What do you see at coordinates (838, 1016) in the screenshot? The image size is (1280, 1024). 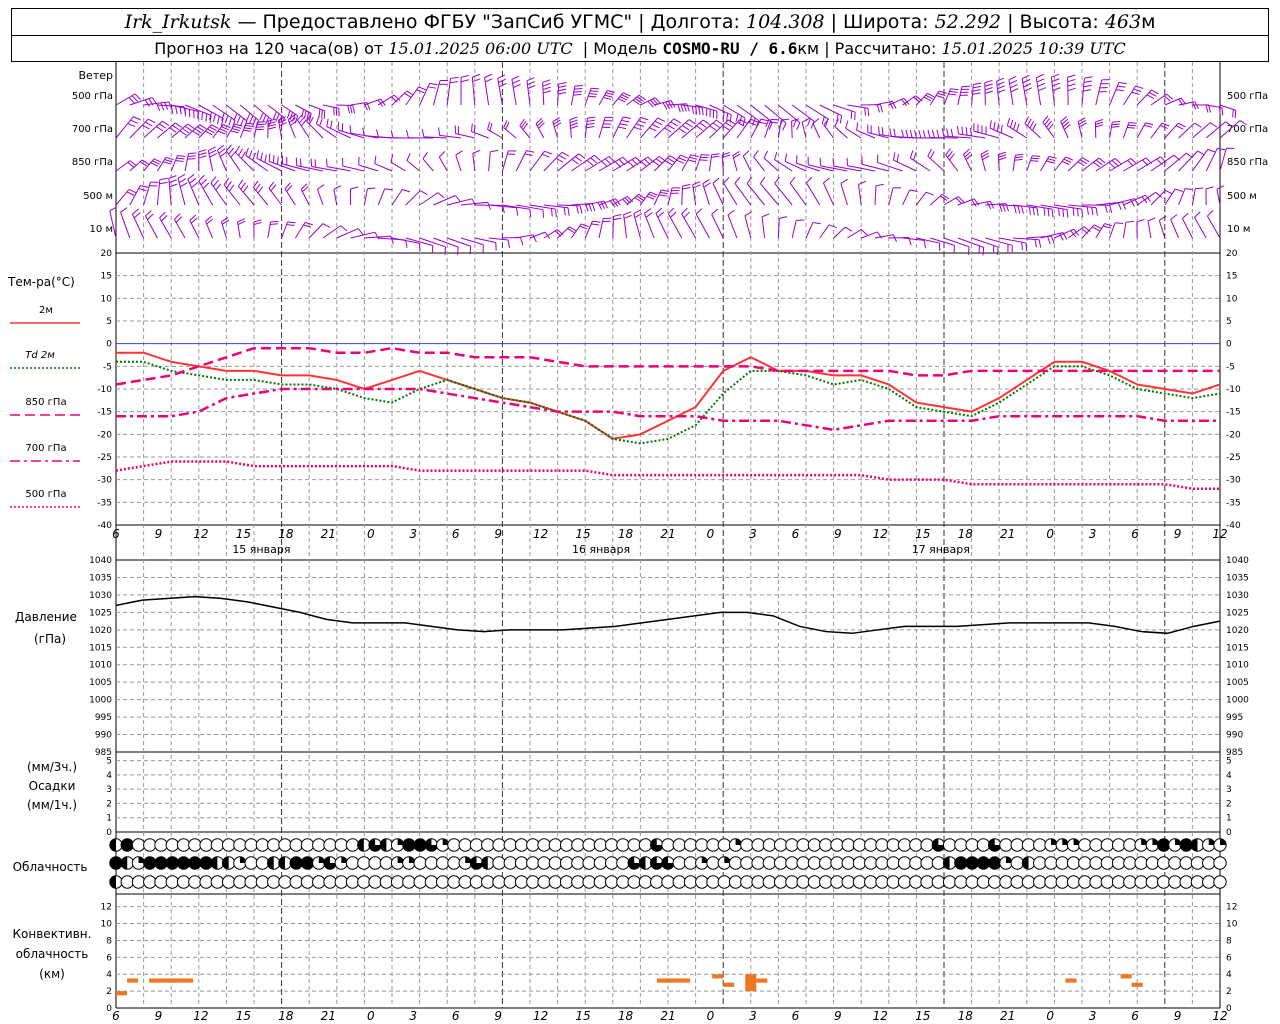 I see `hour-tick-label-bottom: 9` at bounding box center [838, 1016].